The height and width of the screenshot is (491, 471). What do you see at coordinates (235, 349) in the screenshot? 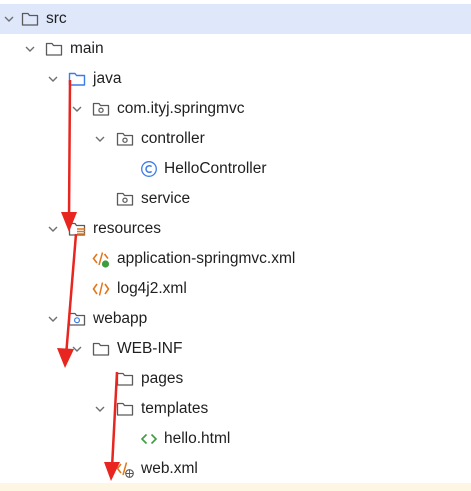
I see `tree-row-web-inf: WEB-INF` at bounding box center [235, 349].